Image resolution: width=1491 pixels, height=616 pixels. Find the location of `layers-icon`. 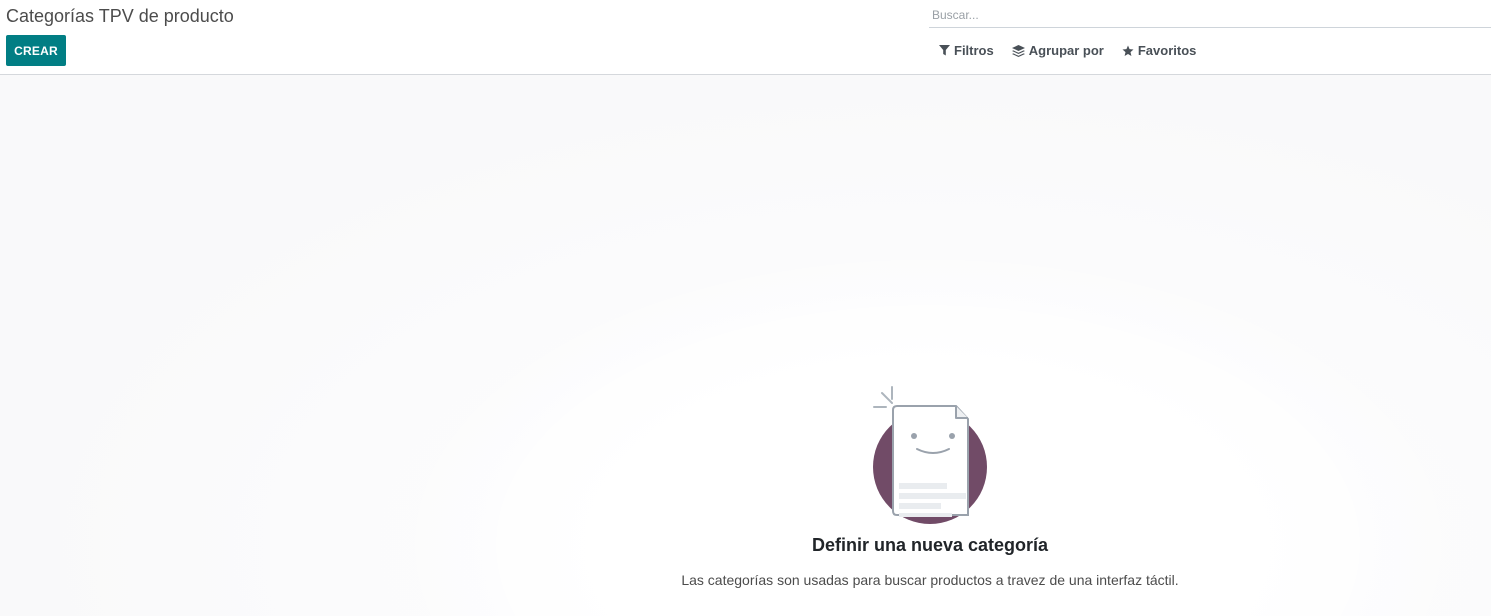

layers-icon is located at coordinates (1018, 50).